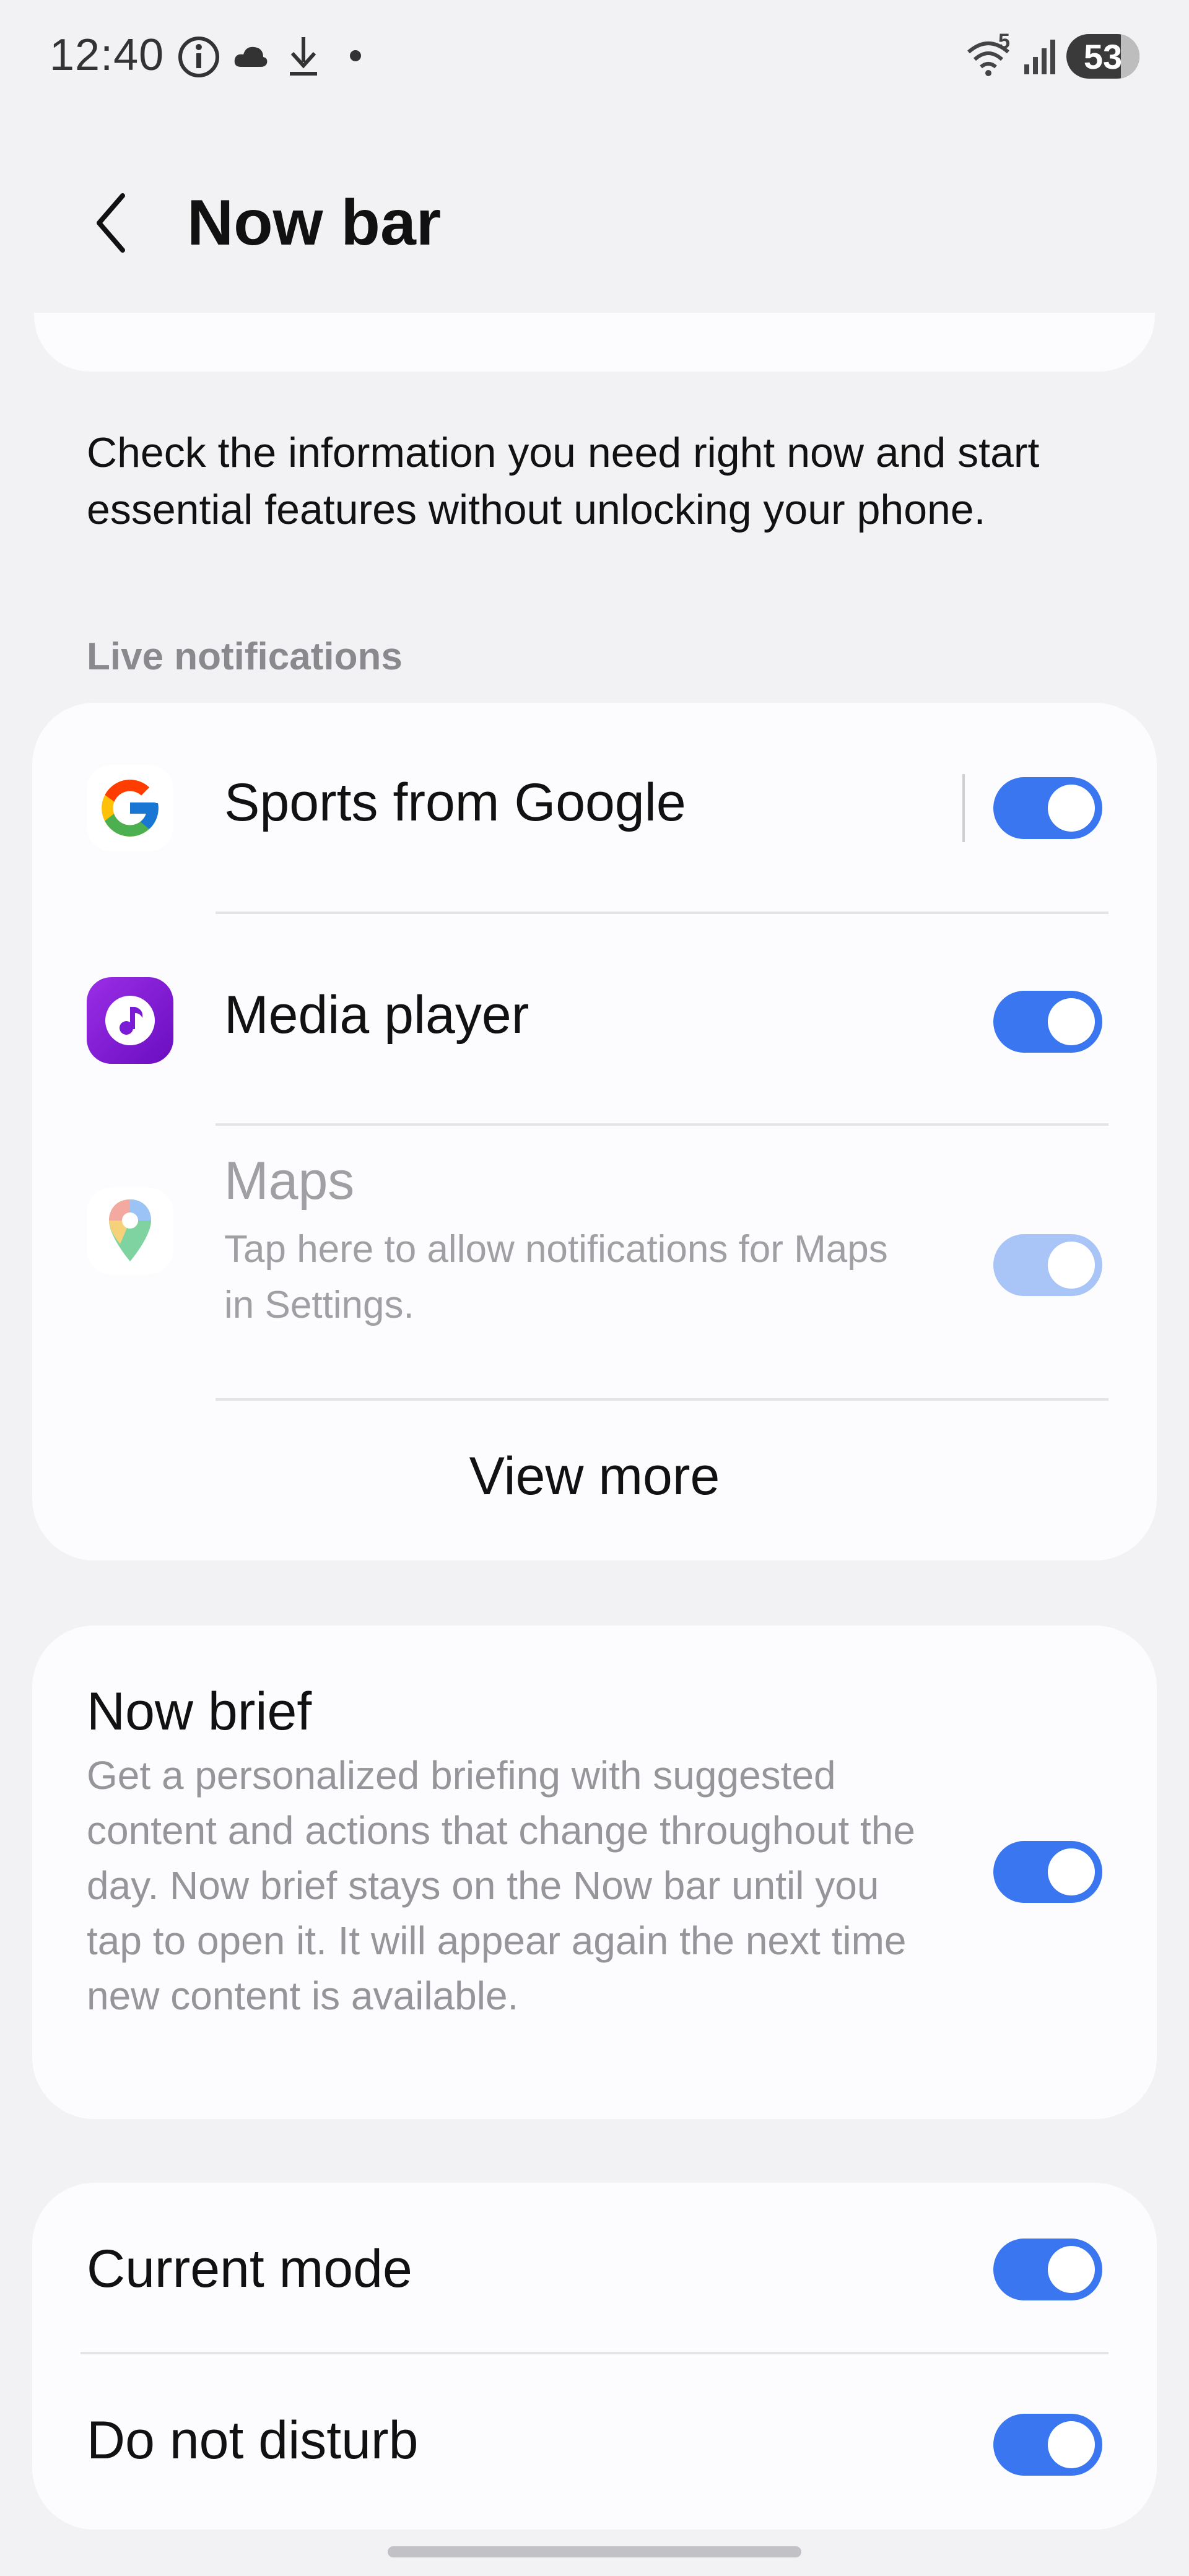 The height and width of the screenshot is (2576, 1189). What do you see at coordinates (130, 808) in the screenshot?
I see `google-icon` at bounding box center [130, 808].